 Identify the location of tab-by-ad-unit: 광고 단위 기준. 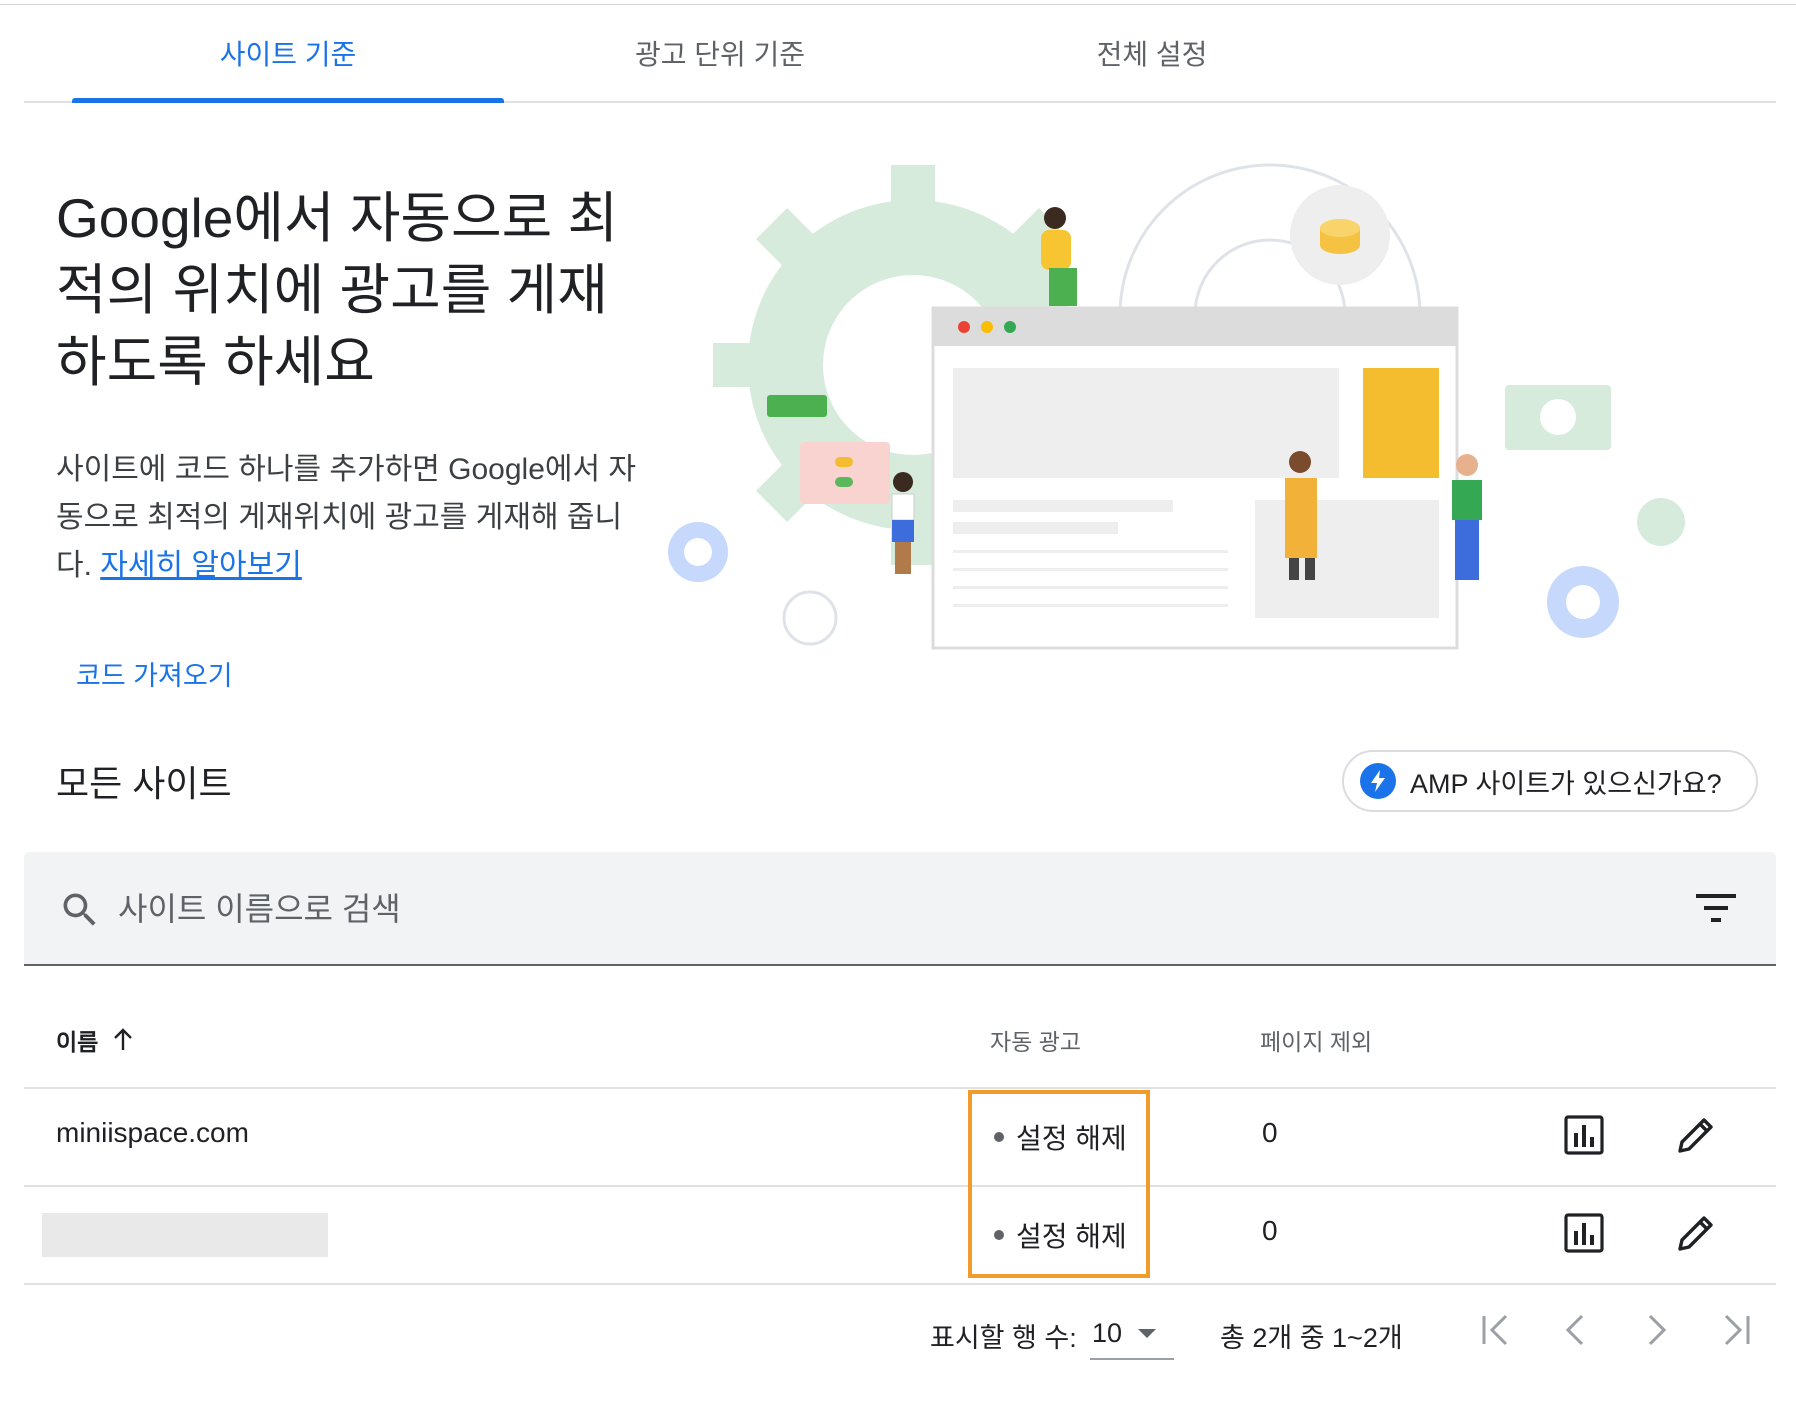
(720, 53).